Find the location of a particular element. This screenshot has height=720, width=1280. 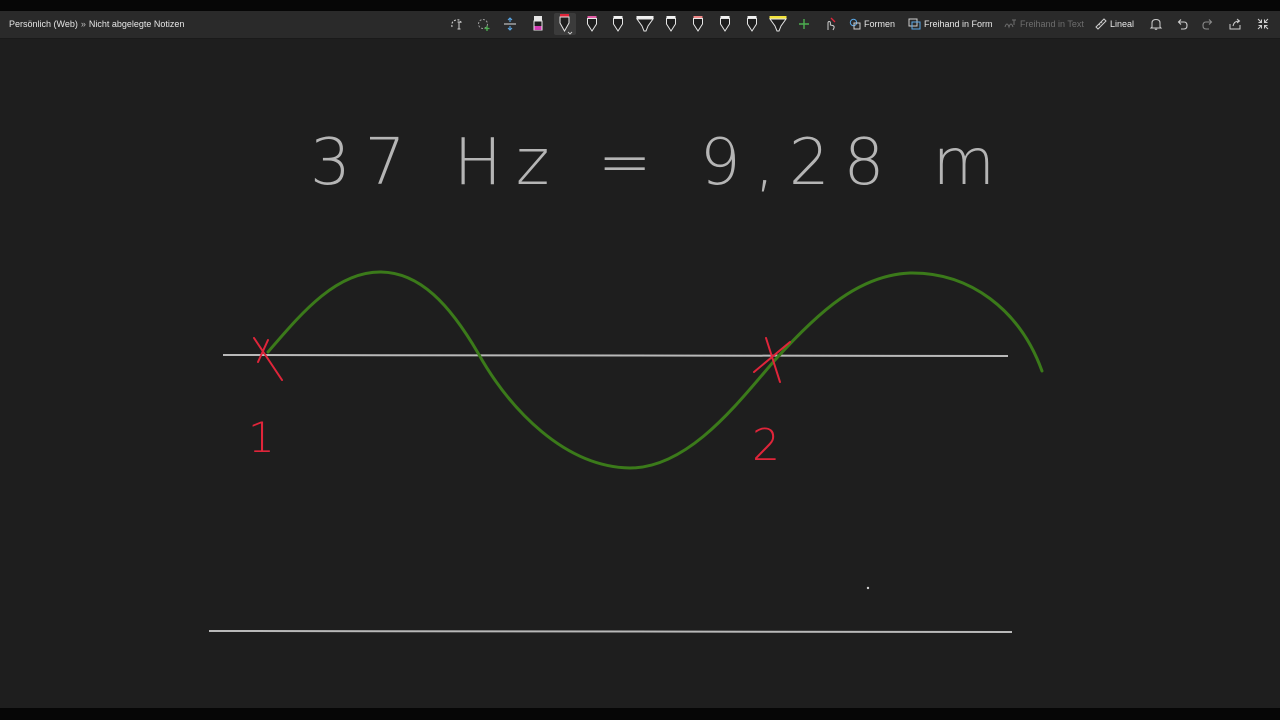

bell-icon is located at coordinates (1156, 24).